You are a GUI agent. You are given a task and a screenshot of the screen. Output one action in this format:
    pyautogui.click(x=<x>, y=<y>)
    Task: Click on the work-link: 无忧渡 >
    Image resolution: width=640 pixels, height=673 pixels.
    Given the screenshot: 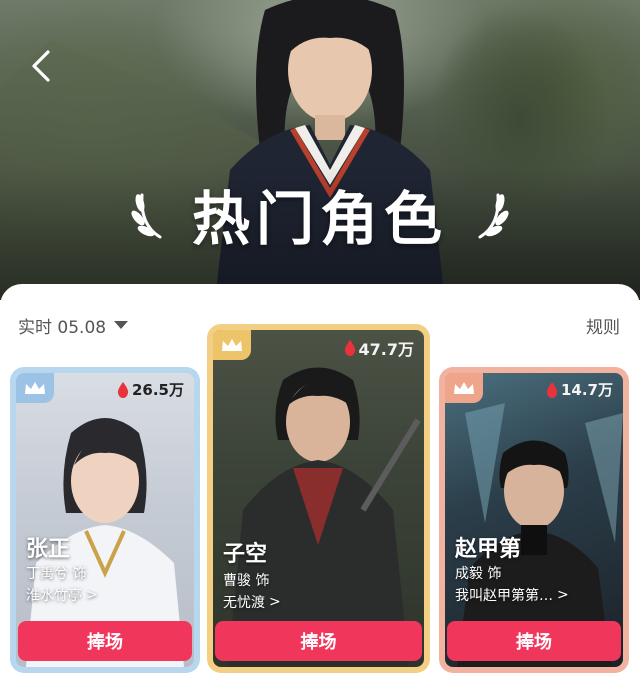 What is the action you would take?
    pyautogui.click(x=252, y=602)
    